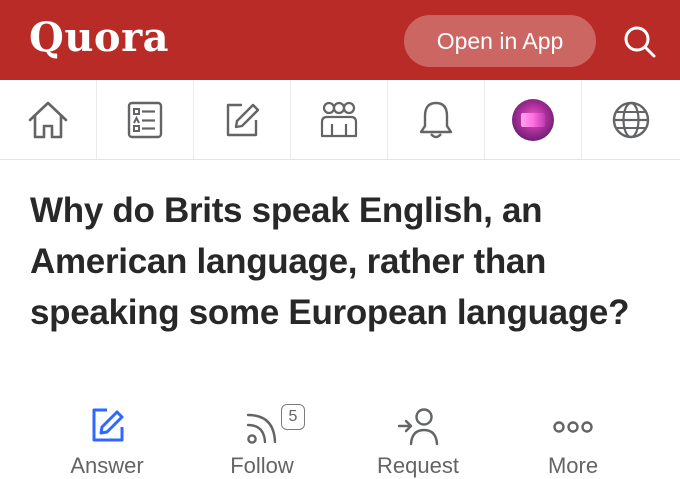 This screenshot has width=680, height=479. What do you see at coordinates (261, 428) in the screenshot?
I see `follow-rss-icon` at bounding box center [261, 428].